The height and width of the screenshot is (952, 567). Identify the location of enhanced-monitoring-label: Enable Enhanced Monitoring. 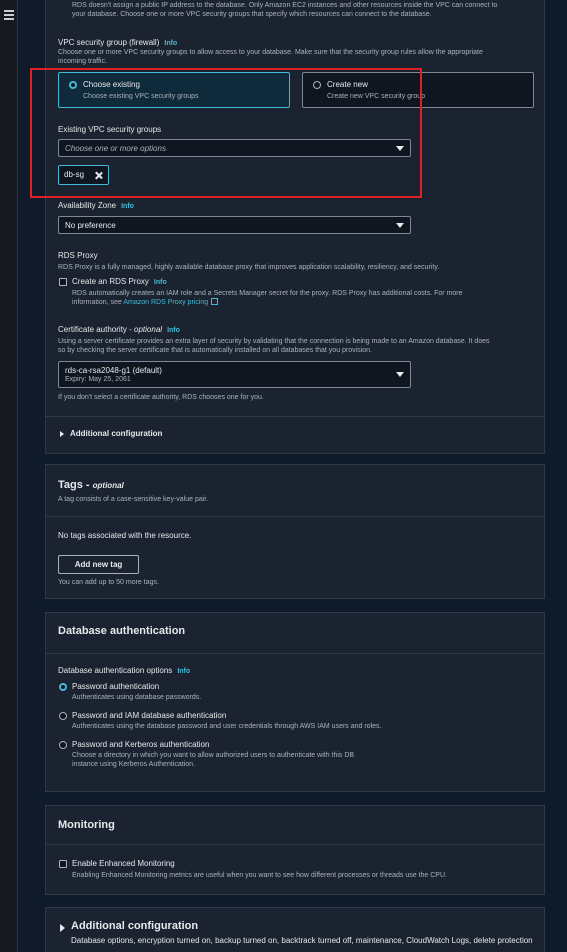
(123, 863).